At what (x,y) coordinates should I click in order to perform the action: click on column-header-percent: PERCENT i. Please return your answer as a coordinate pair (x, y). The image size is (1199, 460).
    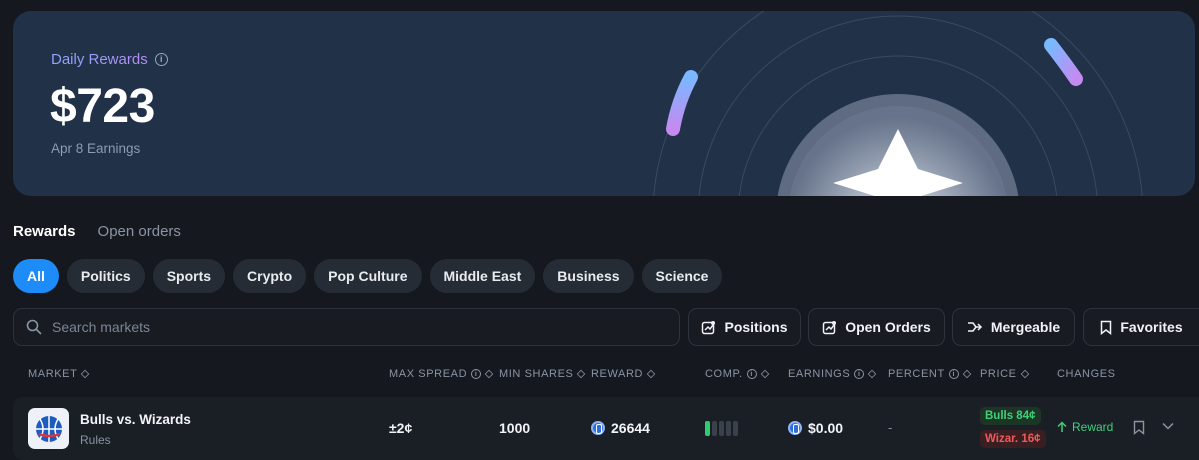
    Looking at the image, I should click on (930, 374).